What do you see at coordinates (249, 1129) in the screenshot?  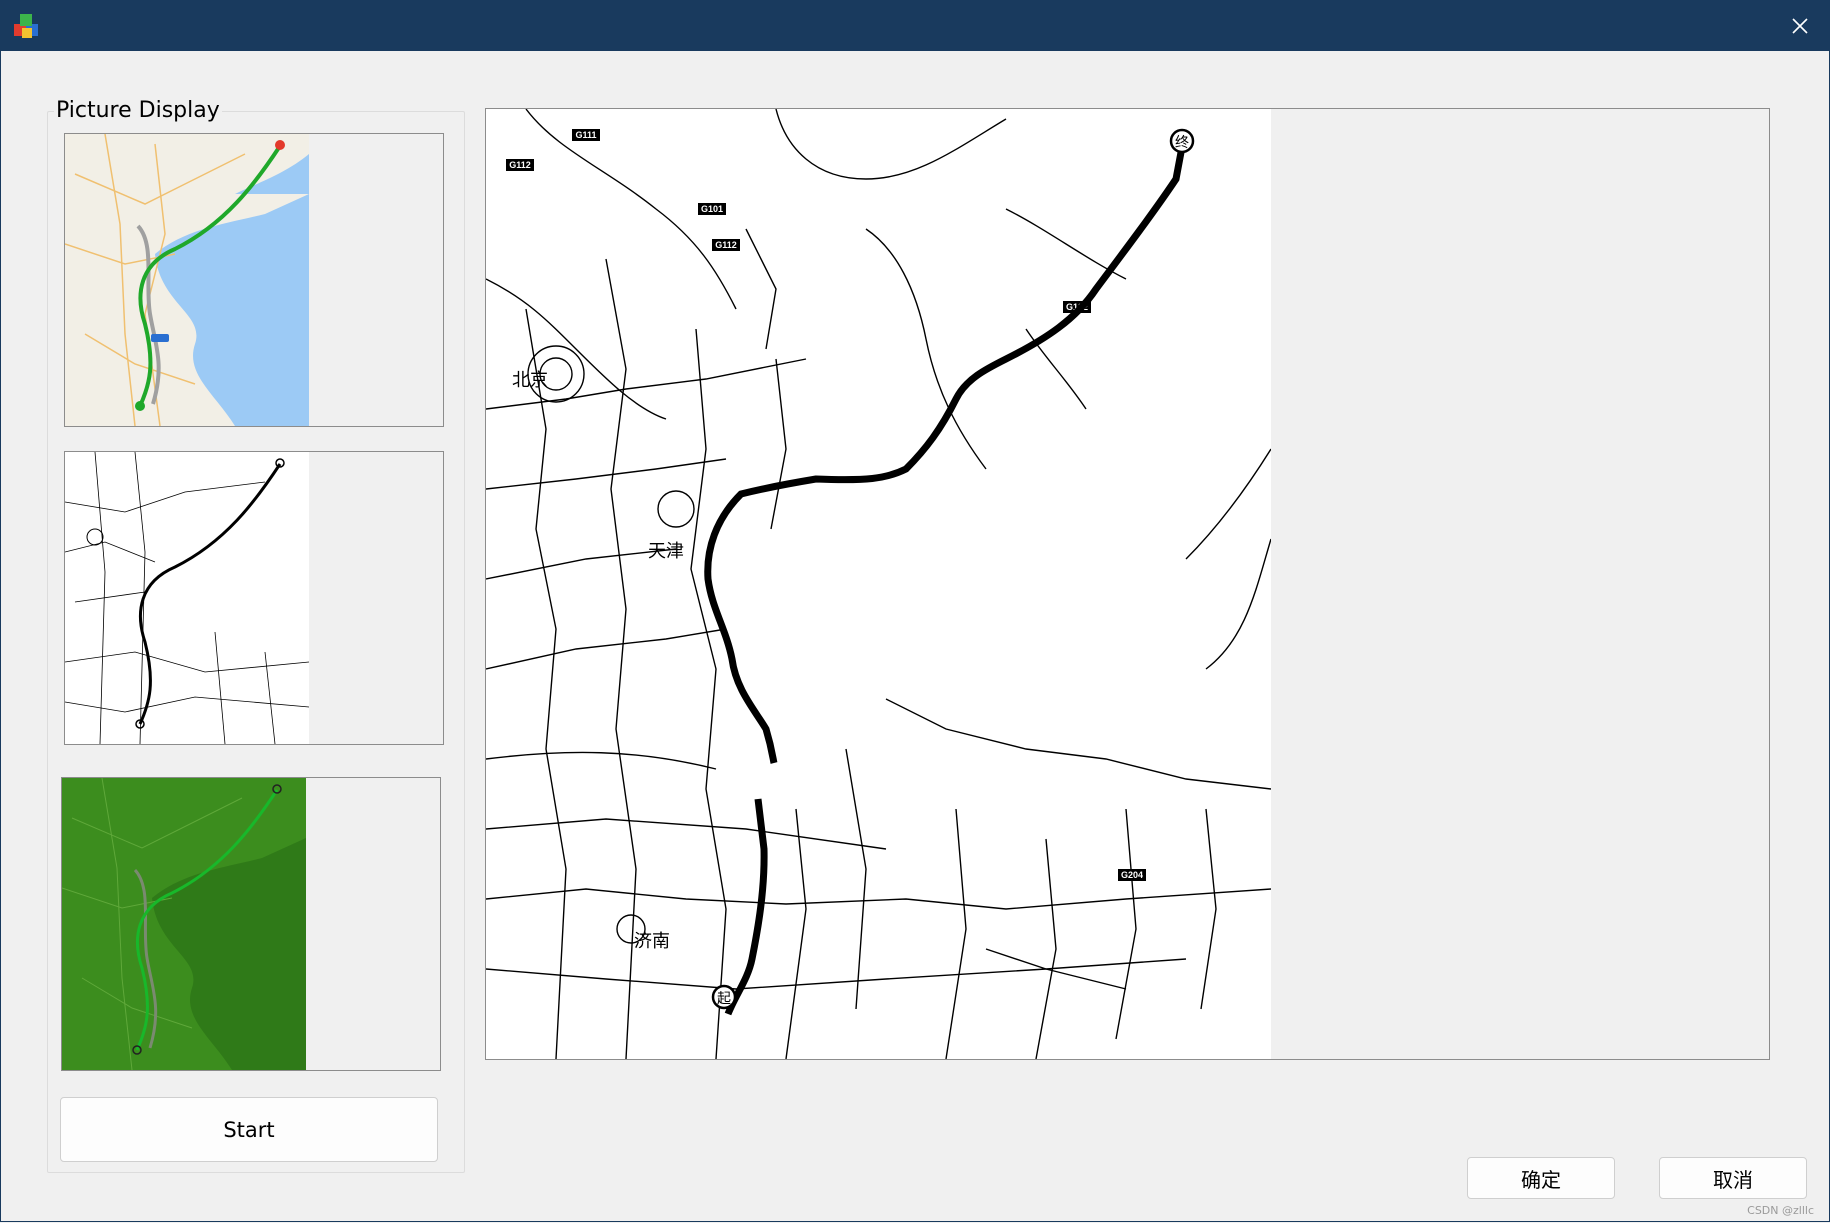 I see `start-button: Start` at bounding box center [249, 1129].